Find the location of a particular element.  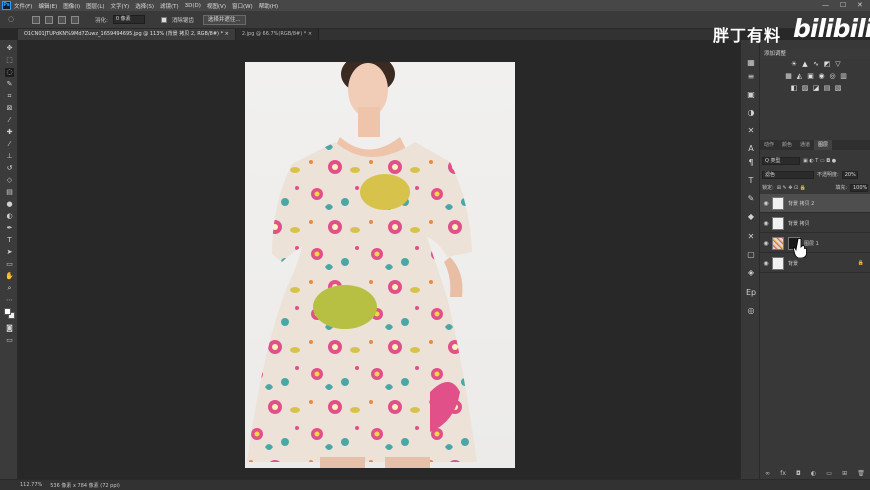

antialias-checkbox is located at coordinates (163, 19).